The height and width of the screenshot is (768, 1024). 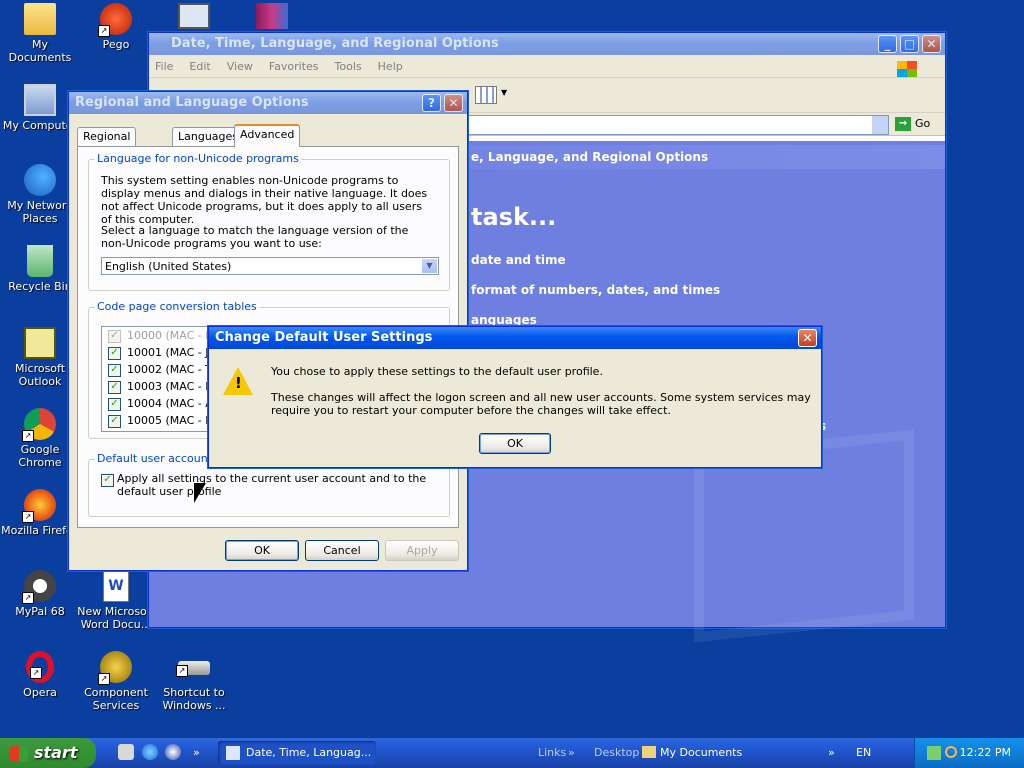 I want to click on folder-icon, so click(x=40, y=19).